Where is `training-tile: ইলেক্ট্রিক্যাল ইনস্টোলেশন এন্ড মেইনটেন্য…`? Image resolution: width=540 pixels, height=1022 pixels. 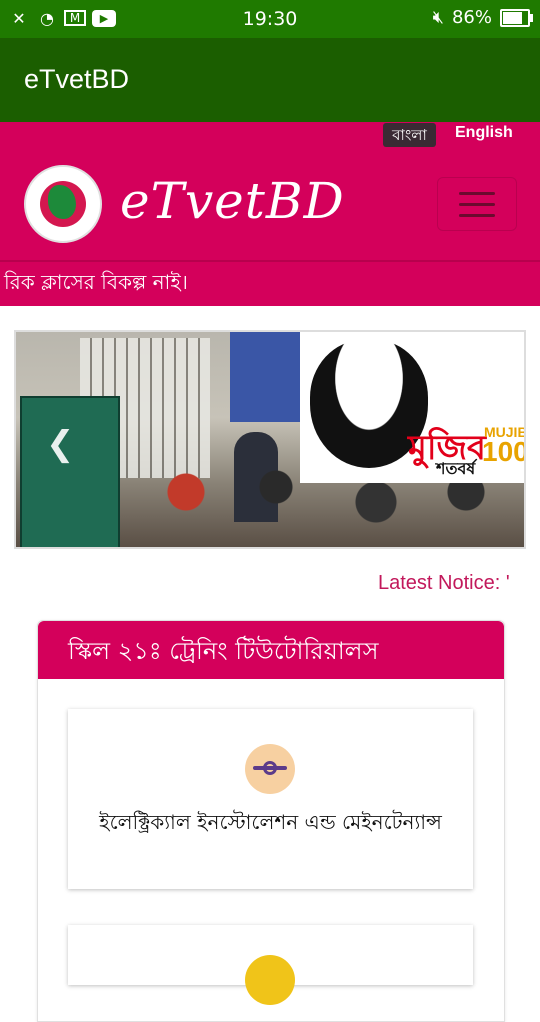
training-tile: ইলেক্ট্রিক্যাল ইনস্টোলেশন এন্ড মেইনটেন্য… is located at coordinates (270, 799).